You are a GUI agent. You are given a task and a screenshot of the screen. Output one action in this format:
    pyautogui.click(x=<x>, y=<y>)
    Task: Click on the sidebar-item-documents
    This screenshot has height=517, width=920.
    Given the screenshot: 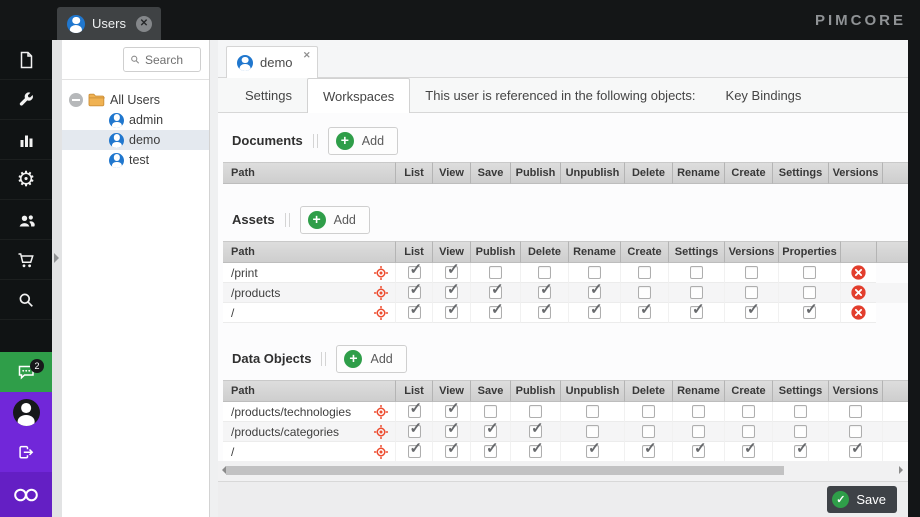 What is the action you would take?
    pyautogui.click(x=26, y=60)
    